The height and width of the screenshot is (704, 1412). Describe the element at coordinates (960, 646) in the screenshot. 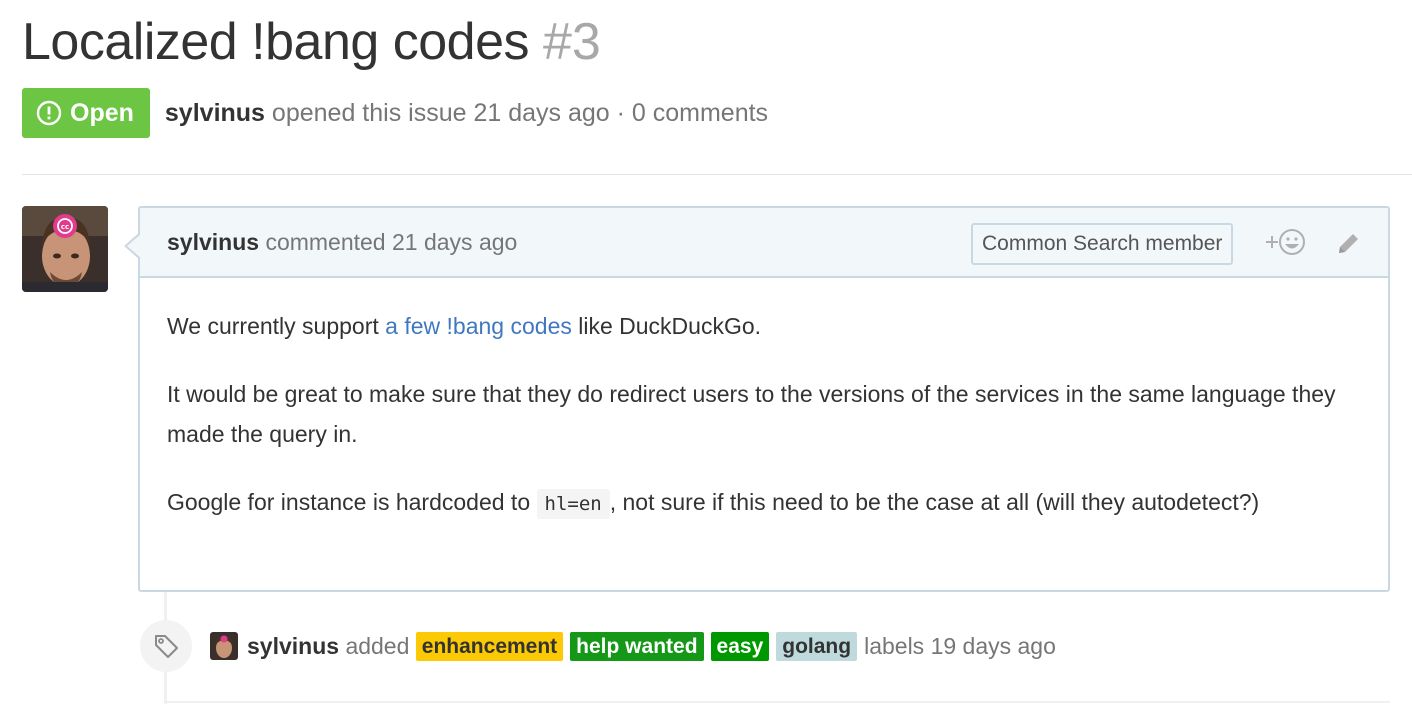

I see `event-timestamp: labels 19 days ago` at that location.